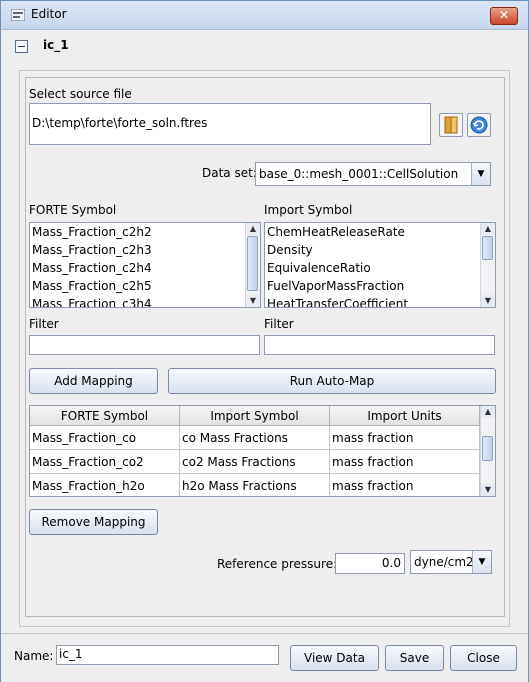  I want to click on app-icon, so click(18, 15).